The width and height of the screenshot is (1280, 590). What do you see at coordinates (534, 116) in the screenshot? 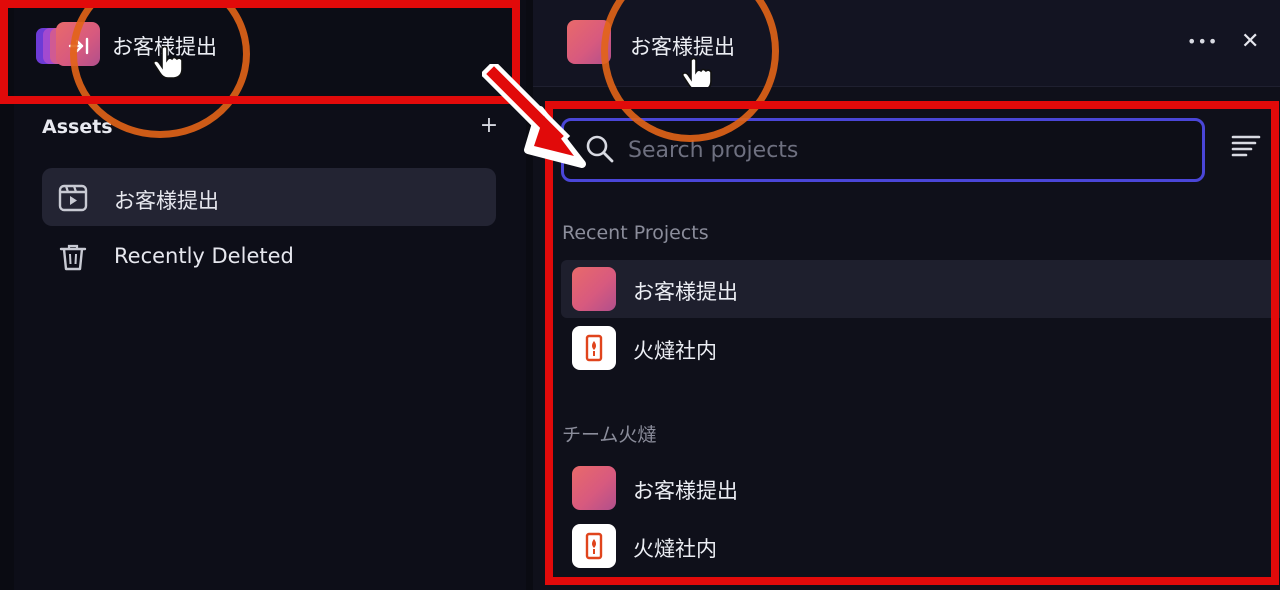
I see `annotation-arrow-icon` at bounding box center [534, 116].